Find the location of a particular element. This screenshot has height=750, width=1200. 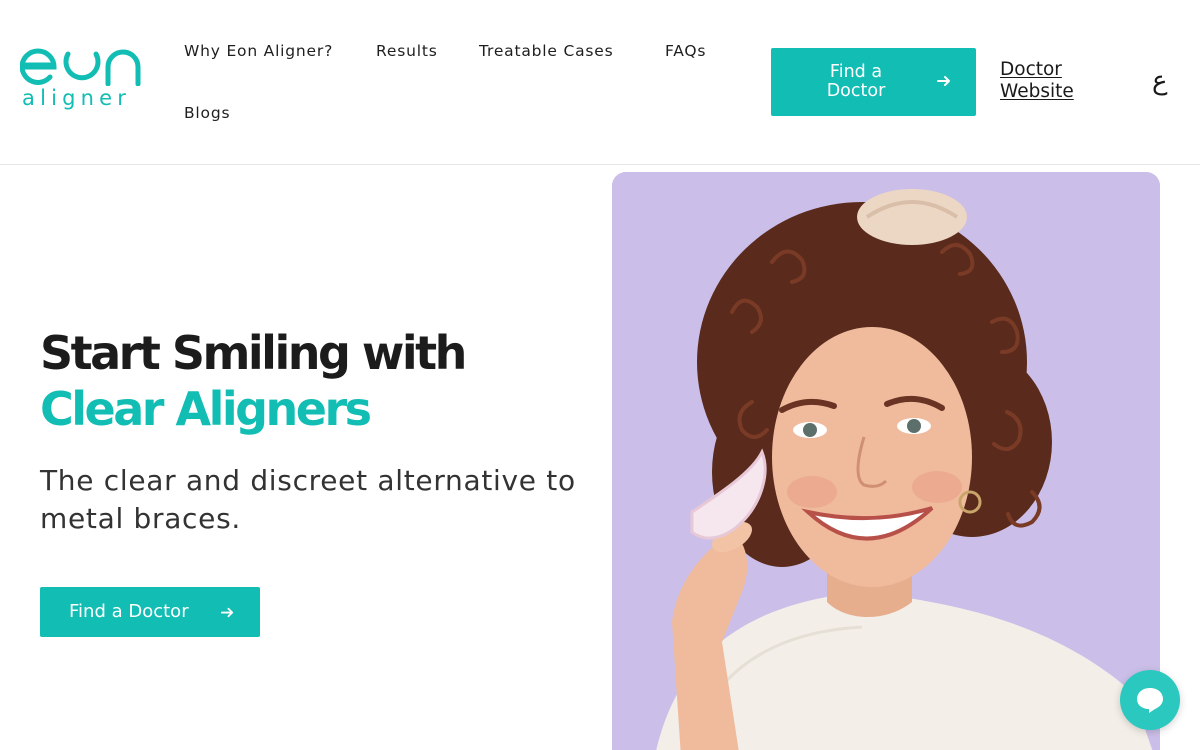

header-find-a-doctor-button: Find a Doctor is located at coordinates (873, 82).